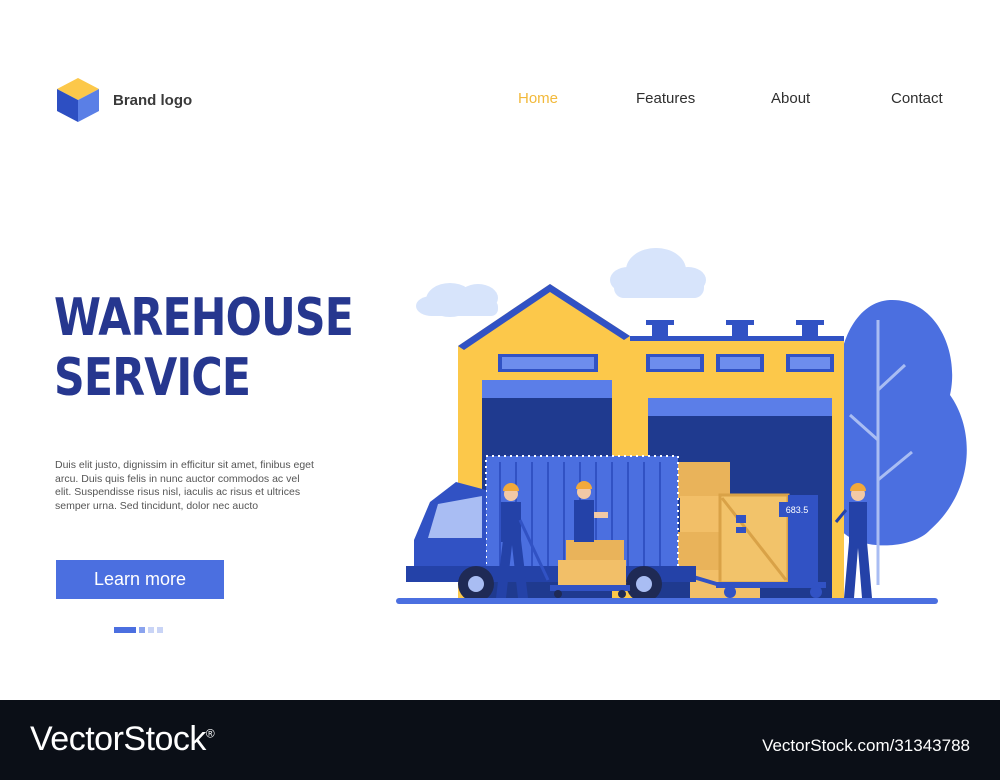 The height and width of the screenshot is (780, 1000). Describe the element at coordinates (866, 745) in the screenshot. I see `watermark-url: VectorStock.com/31343788` at that location.